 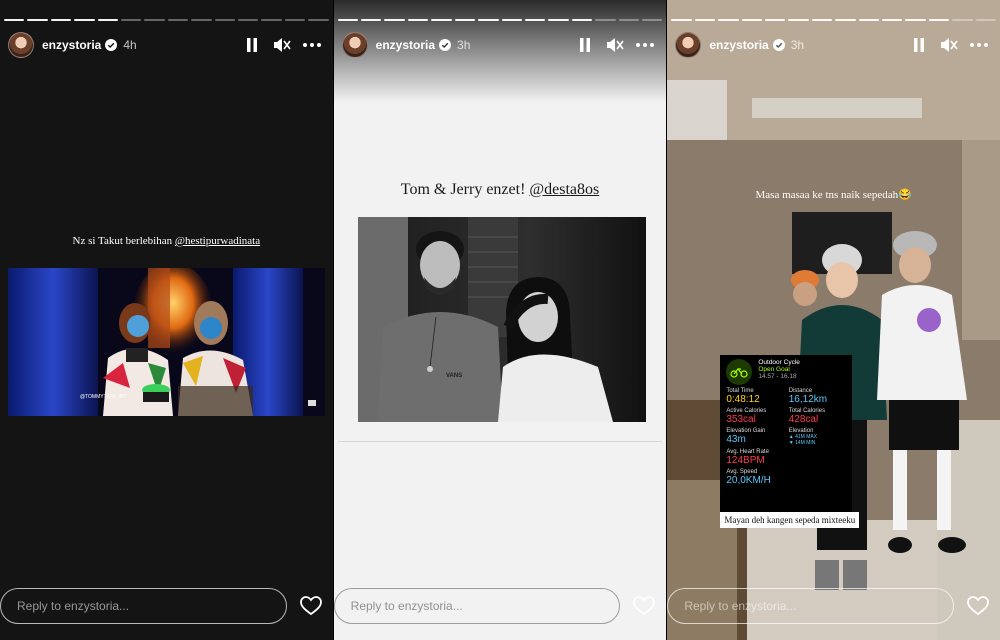 I want to click on story-photo: VANS, so click(x=501, y=319).